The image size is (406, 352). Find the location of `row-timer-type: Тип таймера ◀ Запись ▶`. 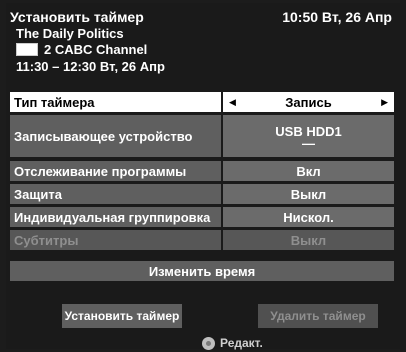

row-timer-type: Тип таймера ◀ Запись ▶ is located at coordinates (202, 102).